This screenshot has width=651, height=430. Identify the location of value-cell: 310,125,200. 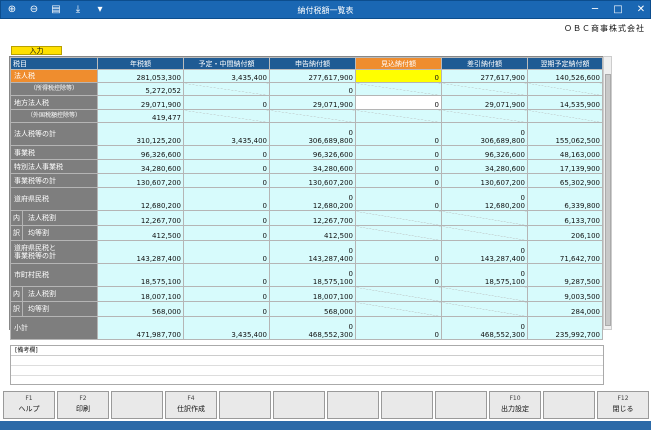
(140, 134).